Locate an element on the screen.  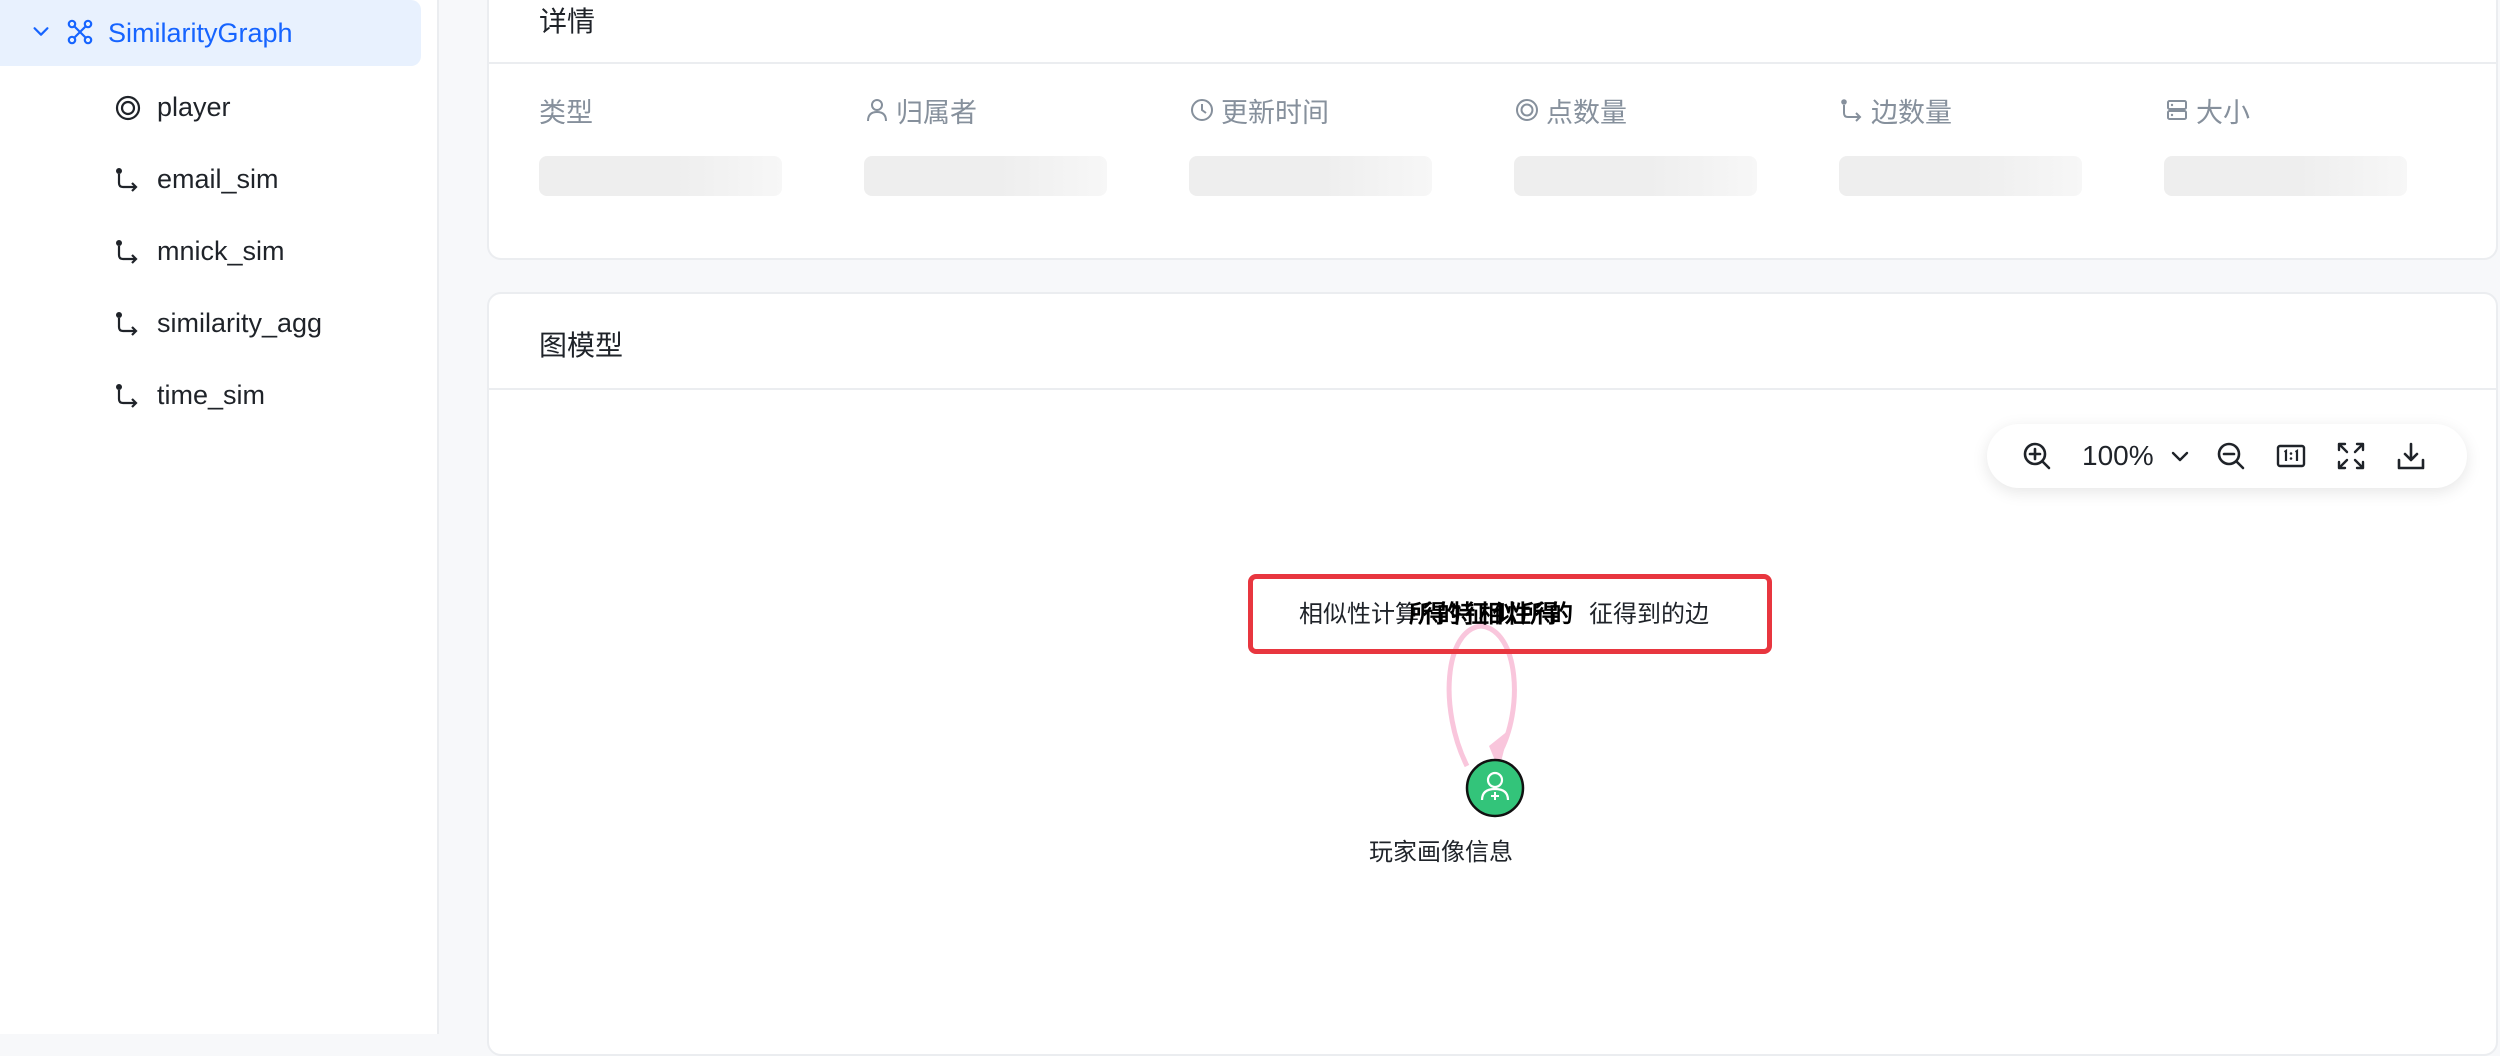
details-title: 详情 is located at coordinates (567, 21).